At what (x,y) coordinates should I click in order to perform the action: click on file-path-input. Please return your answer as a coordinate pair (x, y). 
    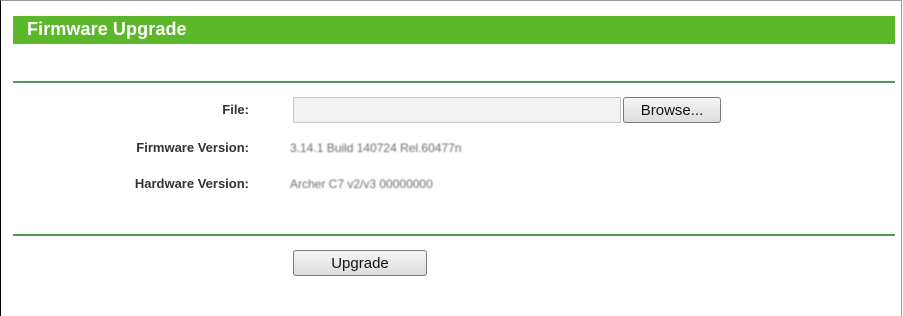
    Looking at the image, I should click on (457, 110).